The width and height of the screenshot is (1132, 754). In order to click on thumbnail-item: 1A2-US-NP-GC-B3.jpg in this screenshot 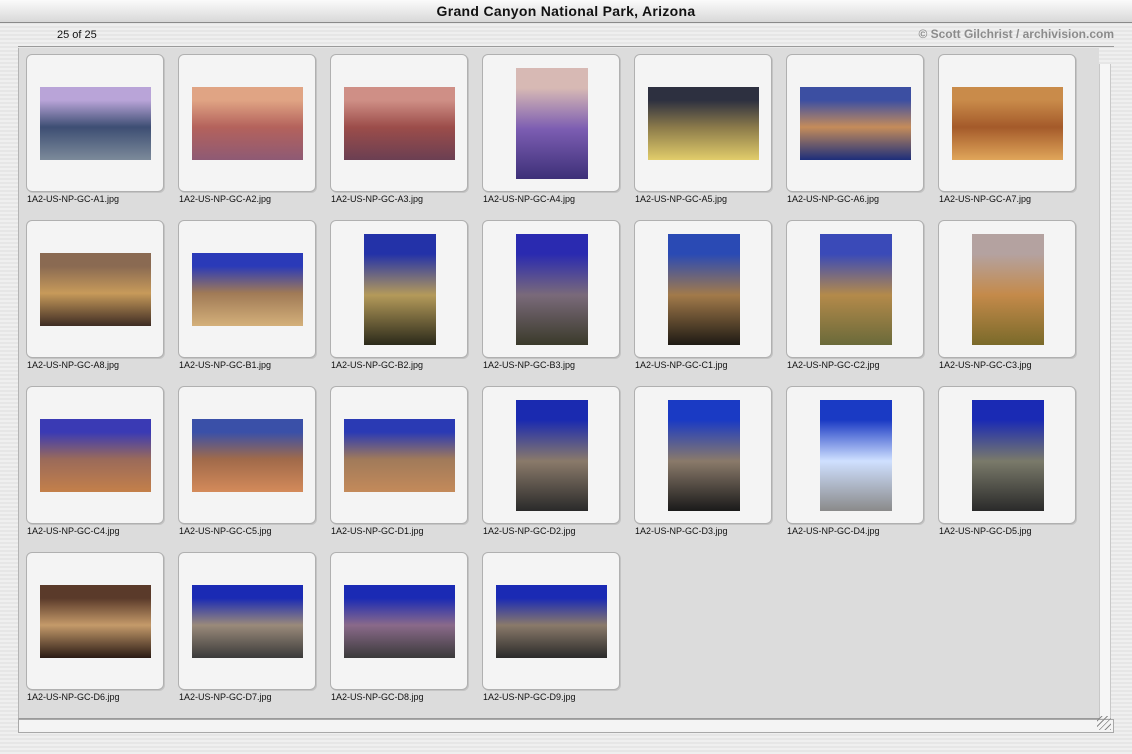, I will do `click(548, 292)`.